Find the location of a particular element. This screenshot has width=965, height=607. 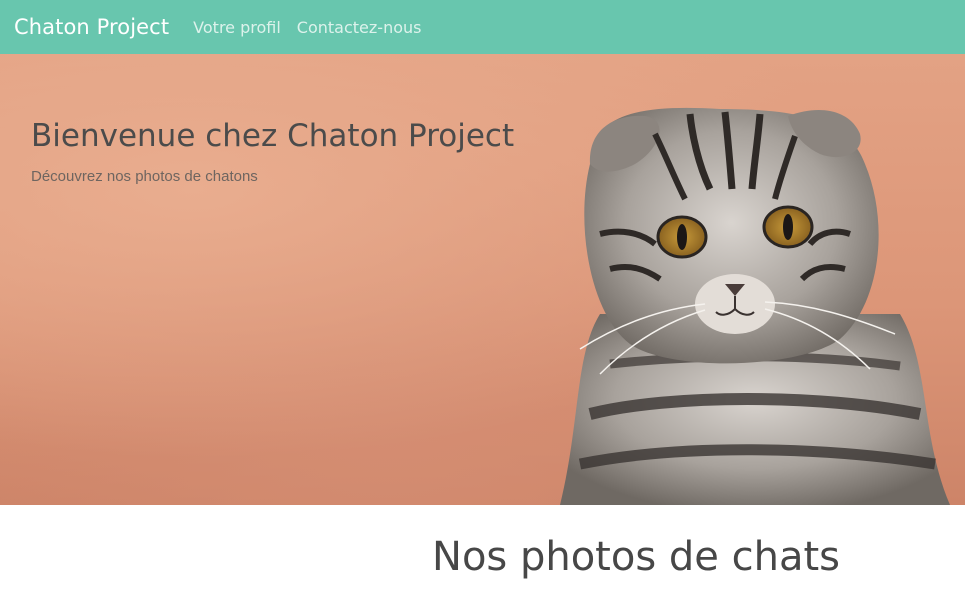

section-title: Nos photos de chats is located at coordinates (636, 557).